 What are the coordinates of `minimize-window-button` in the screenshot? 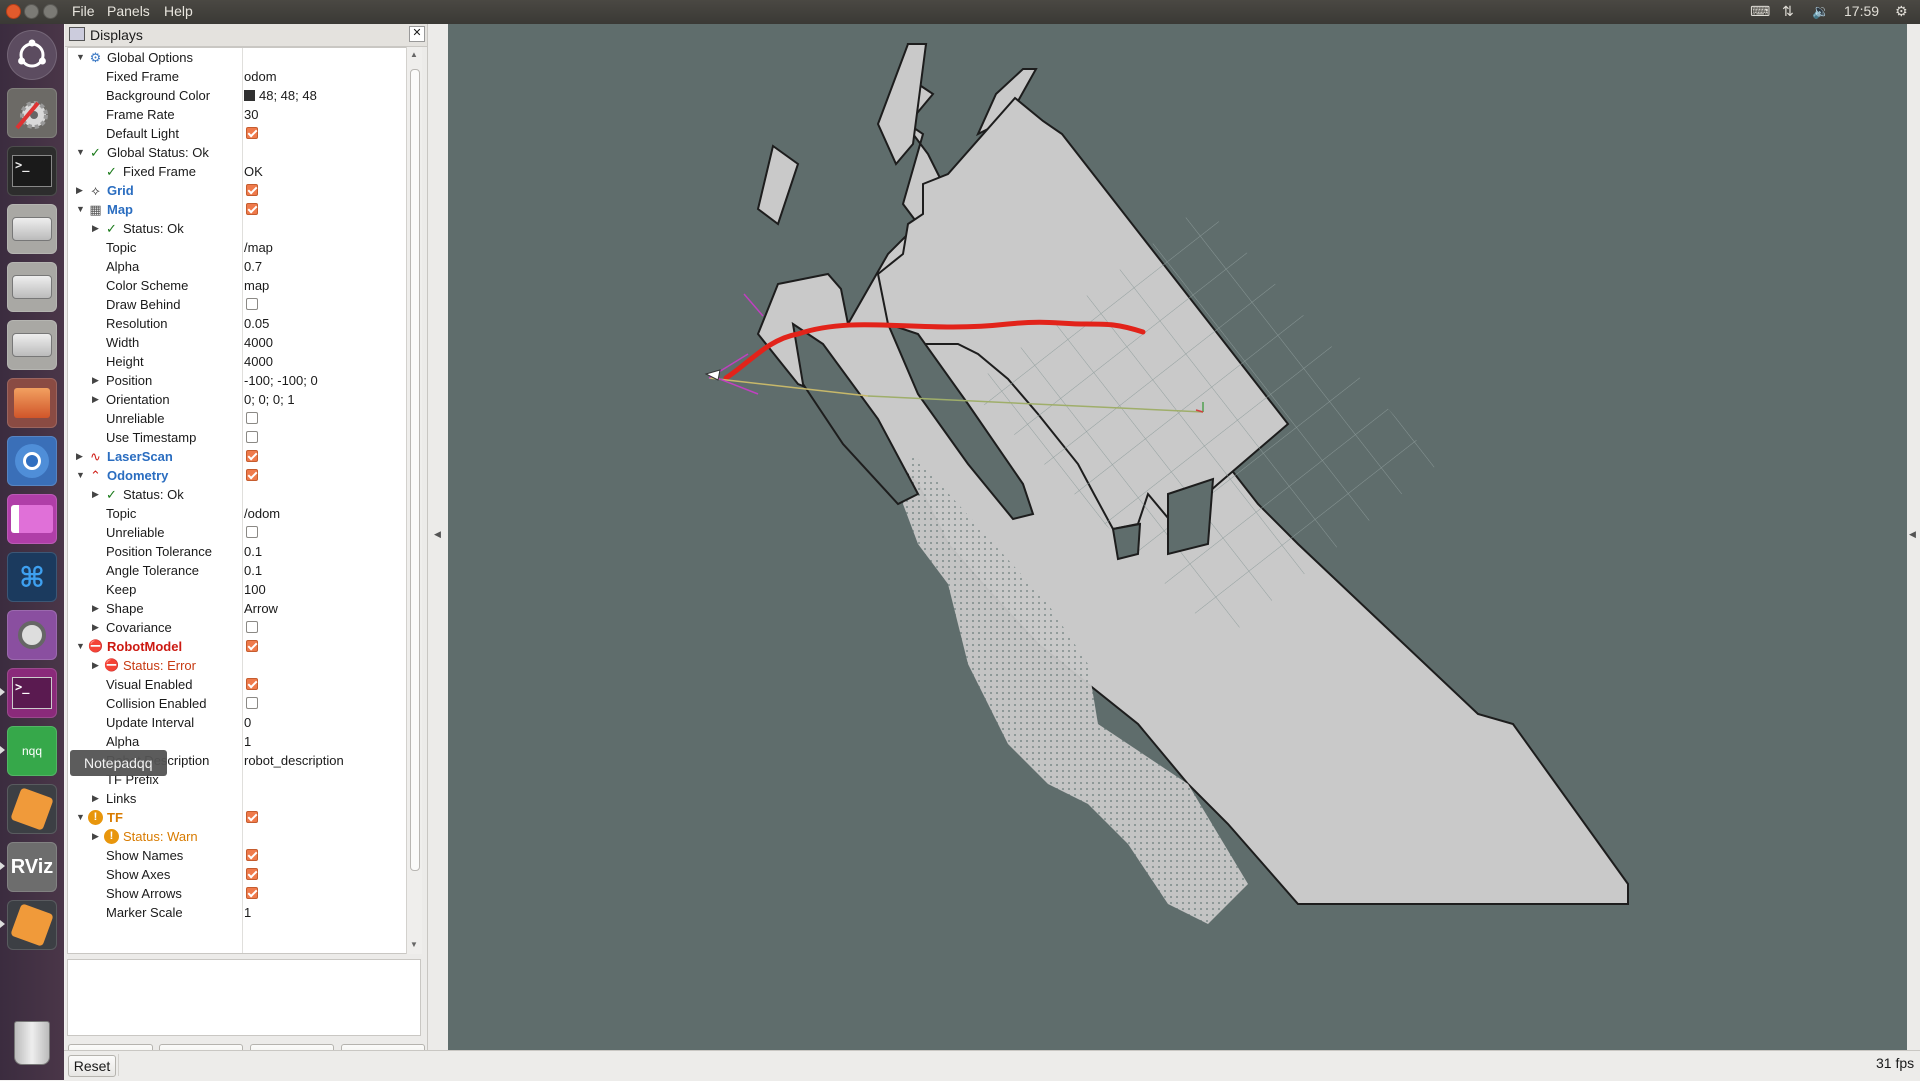 It's located at (31, 11).